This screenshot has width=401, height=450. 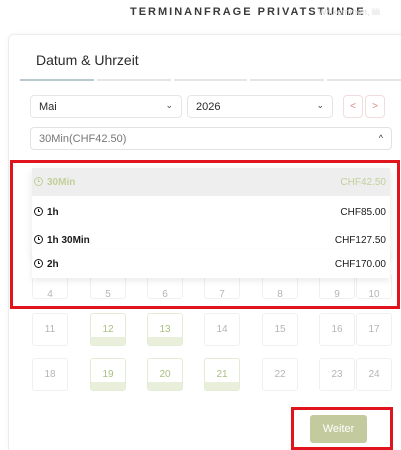 I want to click on step-progress, so click(x=210, y=80).